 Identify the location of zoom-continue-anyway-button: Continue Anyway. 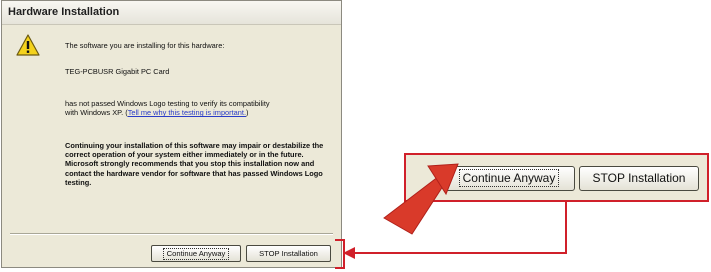
(509, 178).